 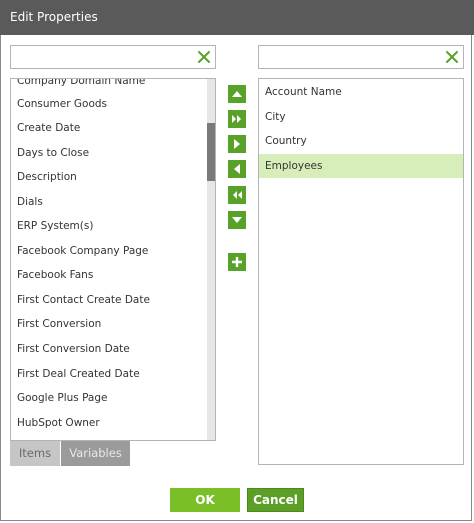 What do you see at coordinates (109, 226) in the screenshot?
I see `list-item: ERP System(s)` at bounding box center [109, 226].